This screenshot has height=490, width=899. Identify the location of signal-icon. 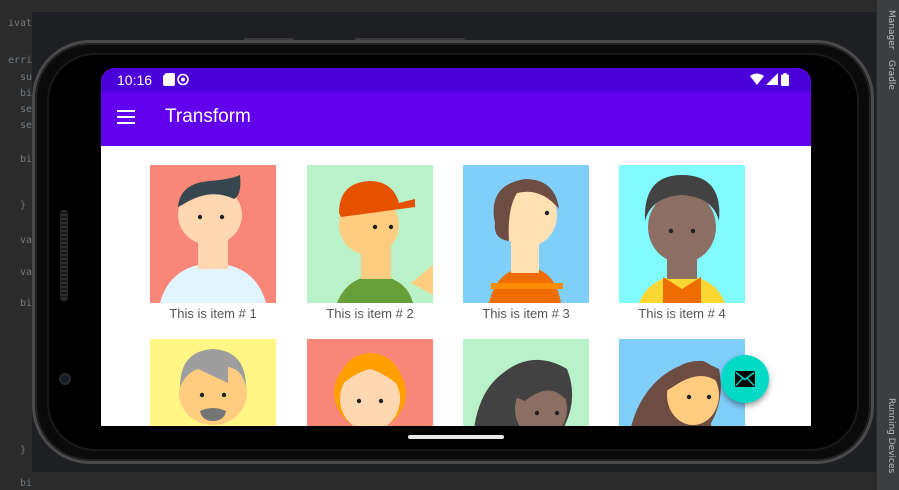
(772, 79).